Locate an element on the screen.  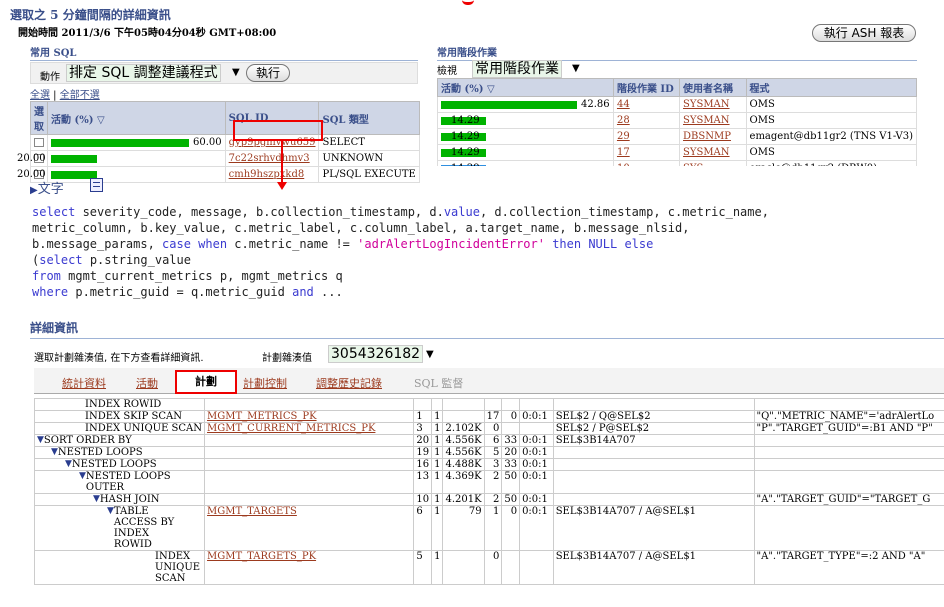
operation-cell: INDEX UNIQUE SCAN is located at coordinates (120, 428).